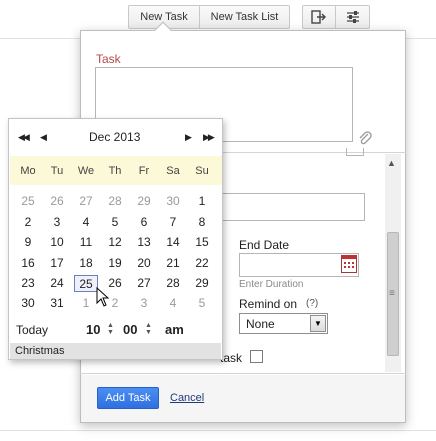 This screenshot has width=436, height=441. What do you see at coordinates (202, 242) in the screenshot?
I see `day-cell: 15` at bounding box center [202, 242].